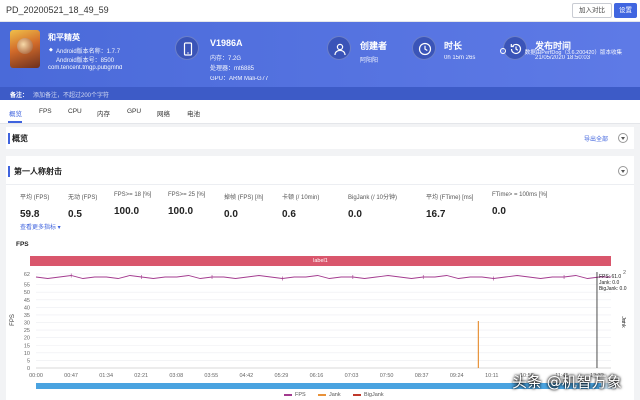 This screenshot has height=400, width=640. What do you see at coordinates (163, 113) in the screenshot?
I see `tab-network: 网络` at bounding box center [163, 113].